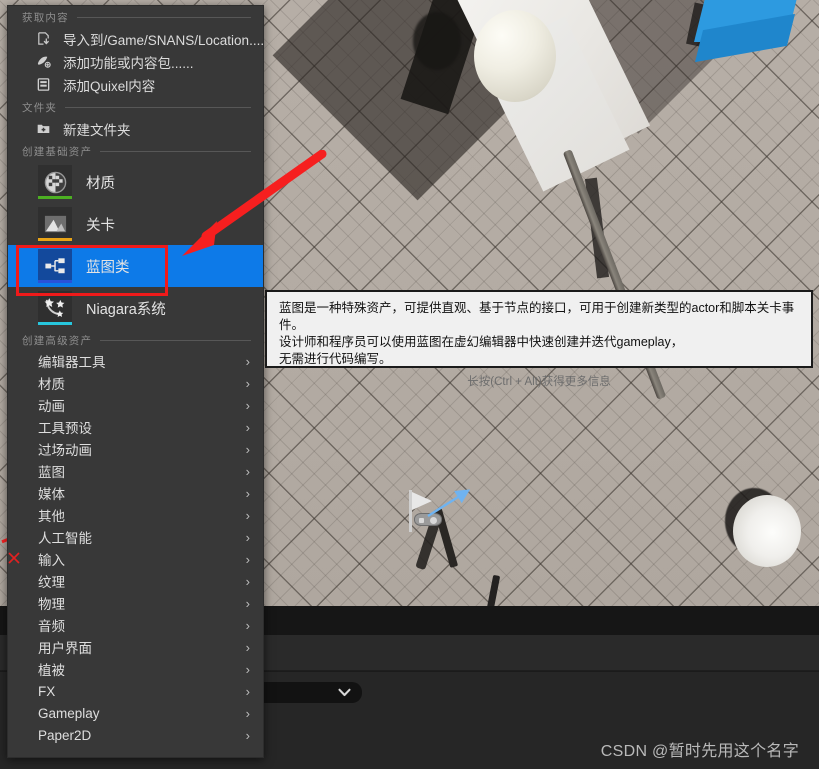 This screenshot has width=819, height=769. What do you see at coordinates (135, 625) in the screenshot?
I see `advanced-asset-item: 音频 ›` at bounding box center [135, 625].